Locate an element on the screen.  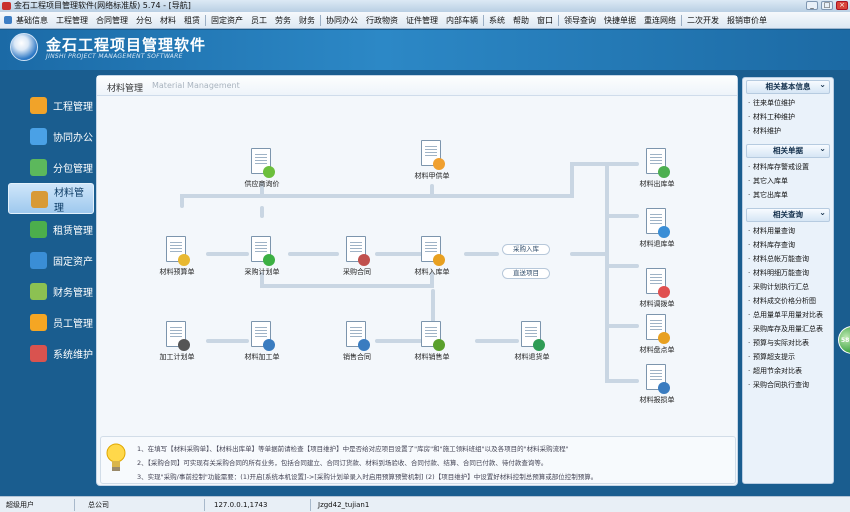
side-link: 预算与实际对比表 is located at coordinates (788, 343).